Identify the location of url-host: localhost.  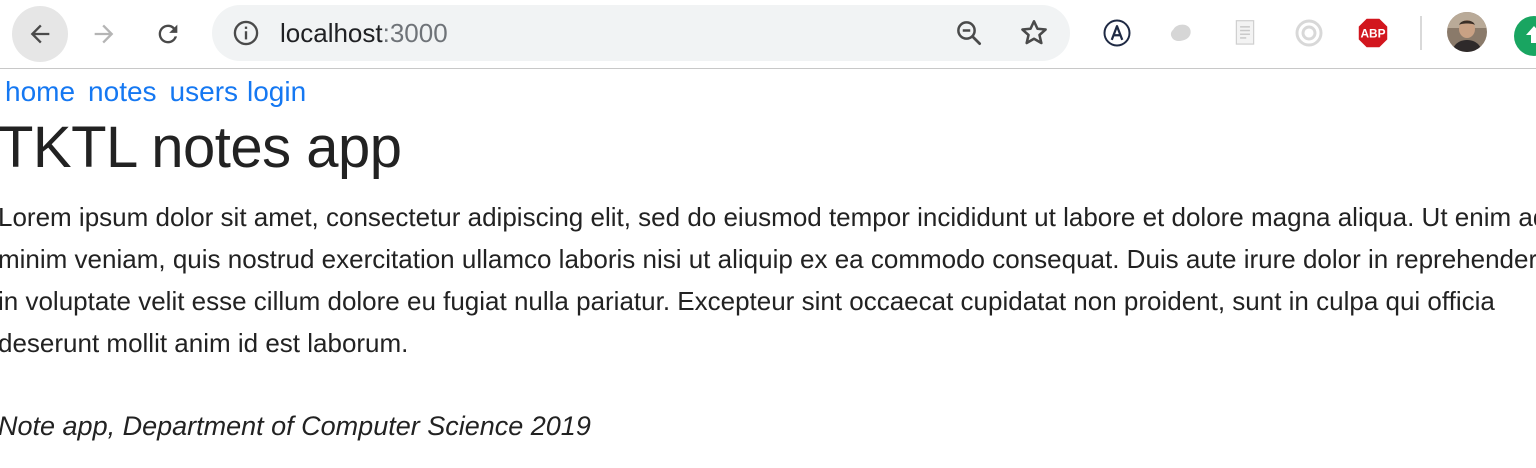
(331, 33).